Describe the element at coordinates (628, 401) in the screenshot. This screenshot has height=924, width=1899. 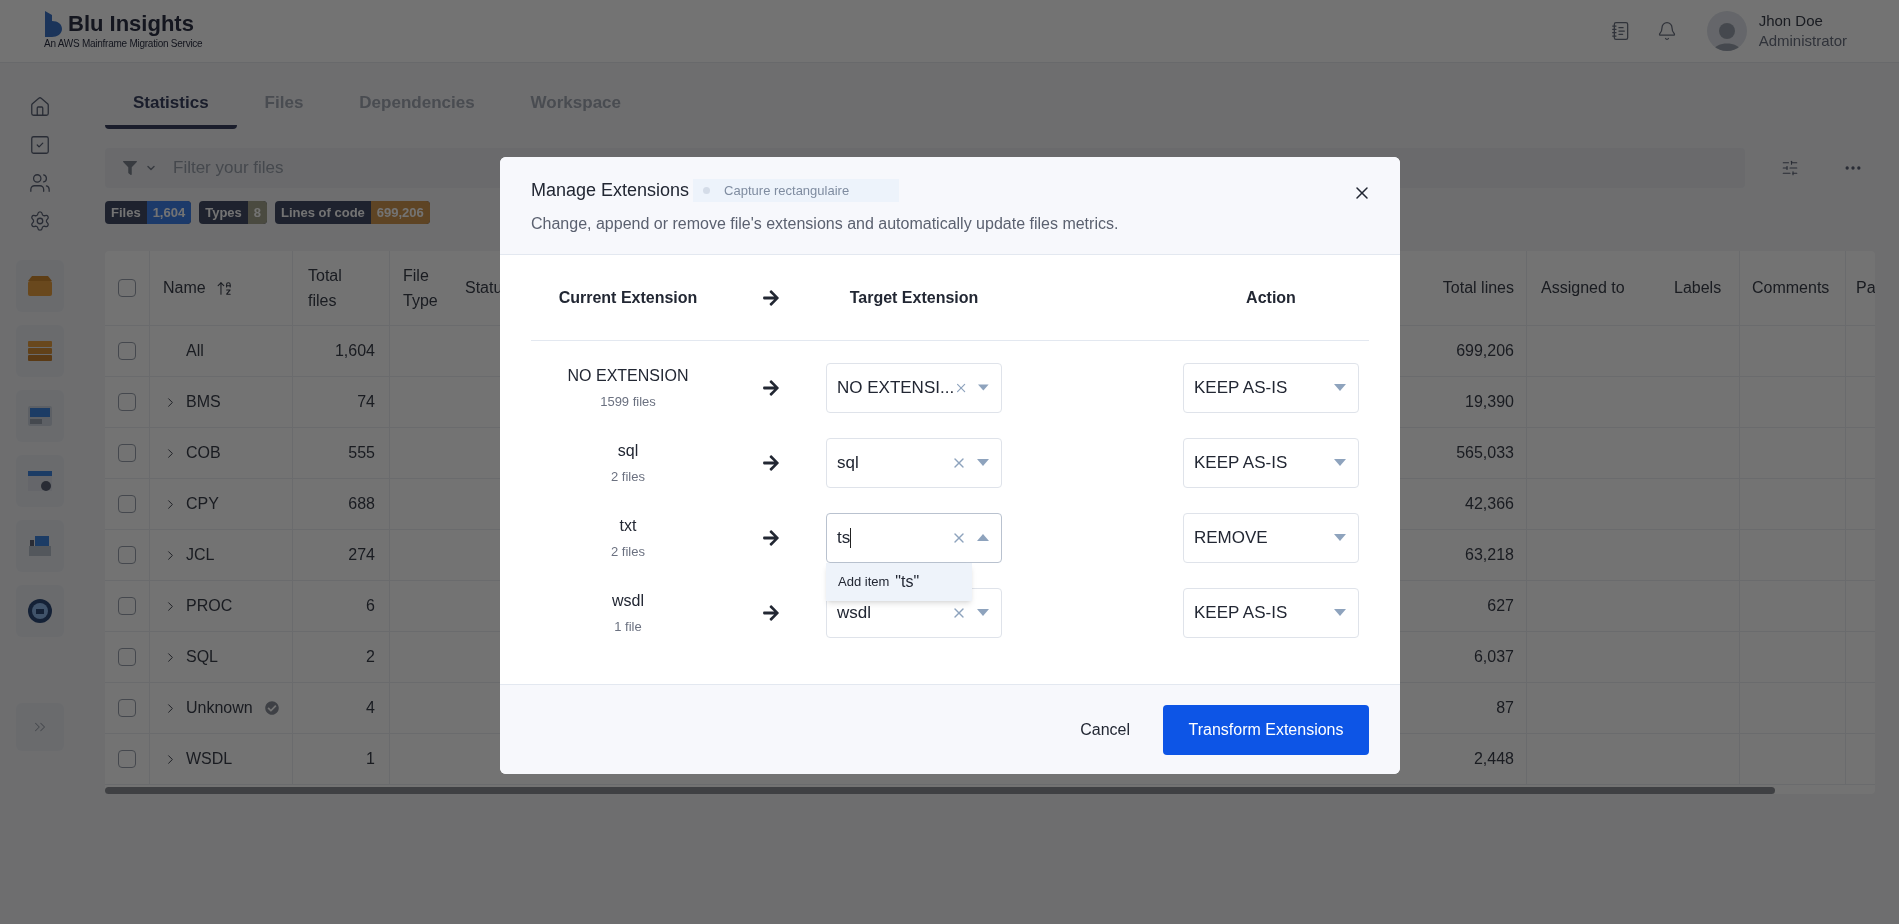
I see `file-count: 1599 files` at that location.